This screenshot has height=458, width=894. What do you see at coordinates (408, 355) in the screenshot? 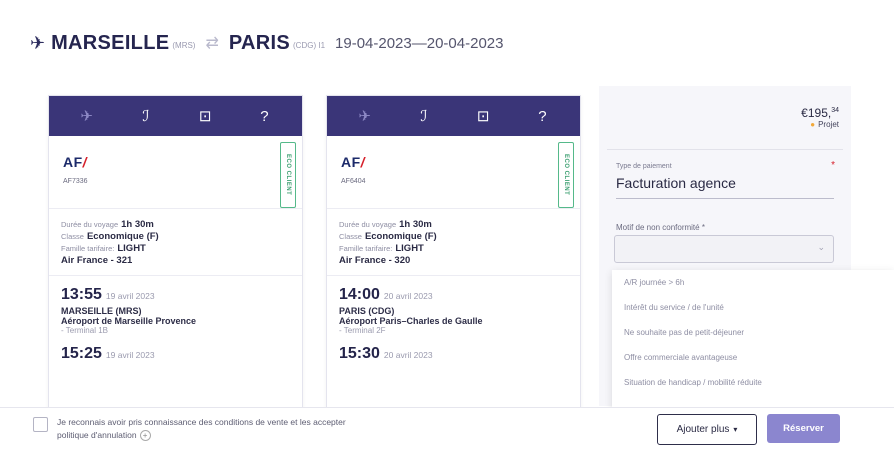
I see `arrival-date: 20 avril 2023` at bounding box center [408, 355].